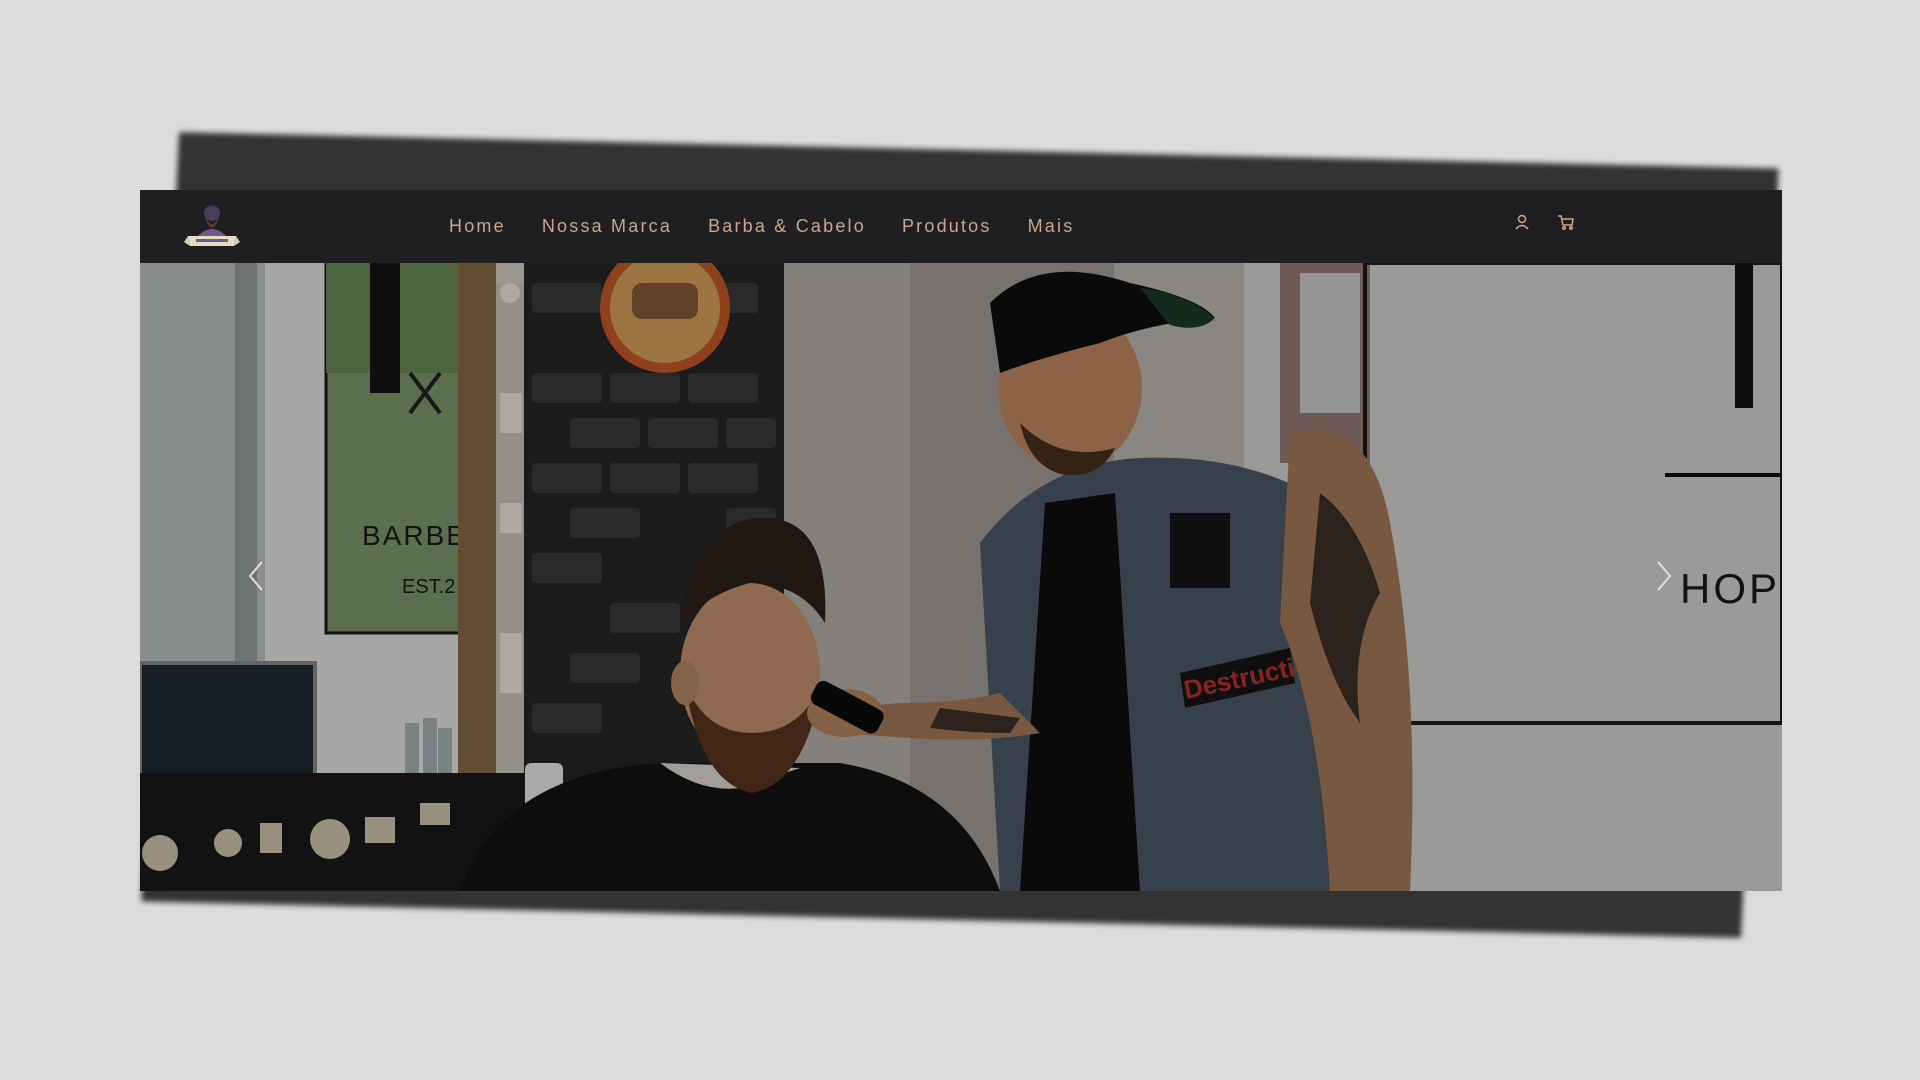  Describe the element at coordinates (787, 226) in the screenshot. I see `nav-link-barba-cabelo: Barba & Cabelo` at that location.